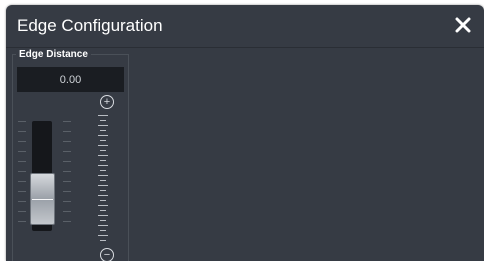 The image size is (484, 261). I want to click on close-button, so click(463, 25).